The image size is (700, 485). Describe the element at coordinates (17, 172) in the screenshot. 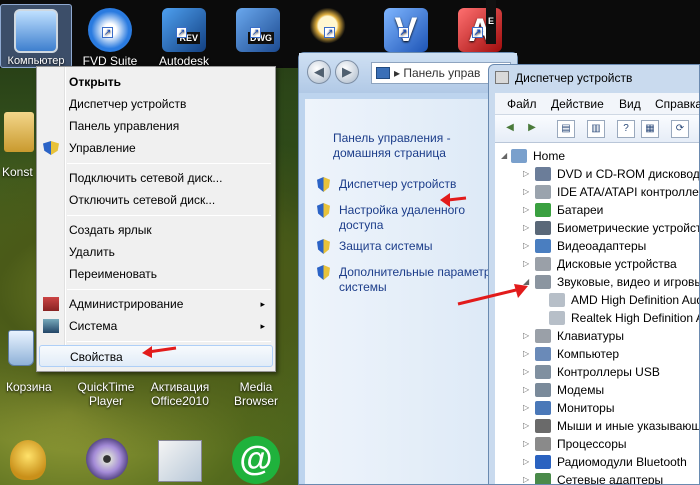

I see `desktop-icon-label-konst: Konst` at that location.